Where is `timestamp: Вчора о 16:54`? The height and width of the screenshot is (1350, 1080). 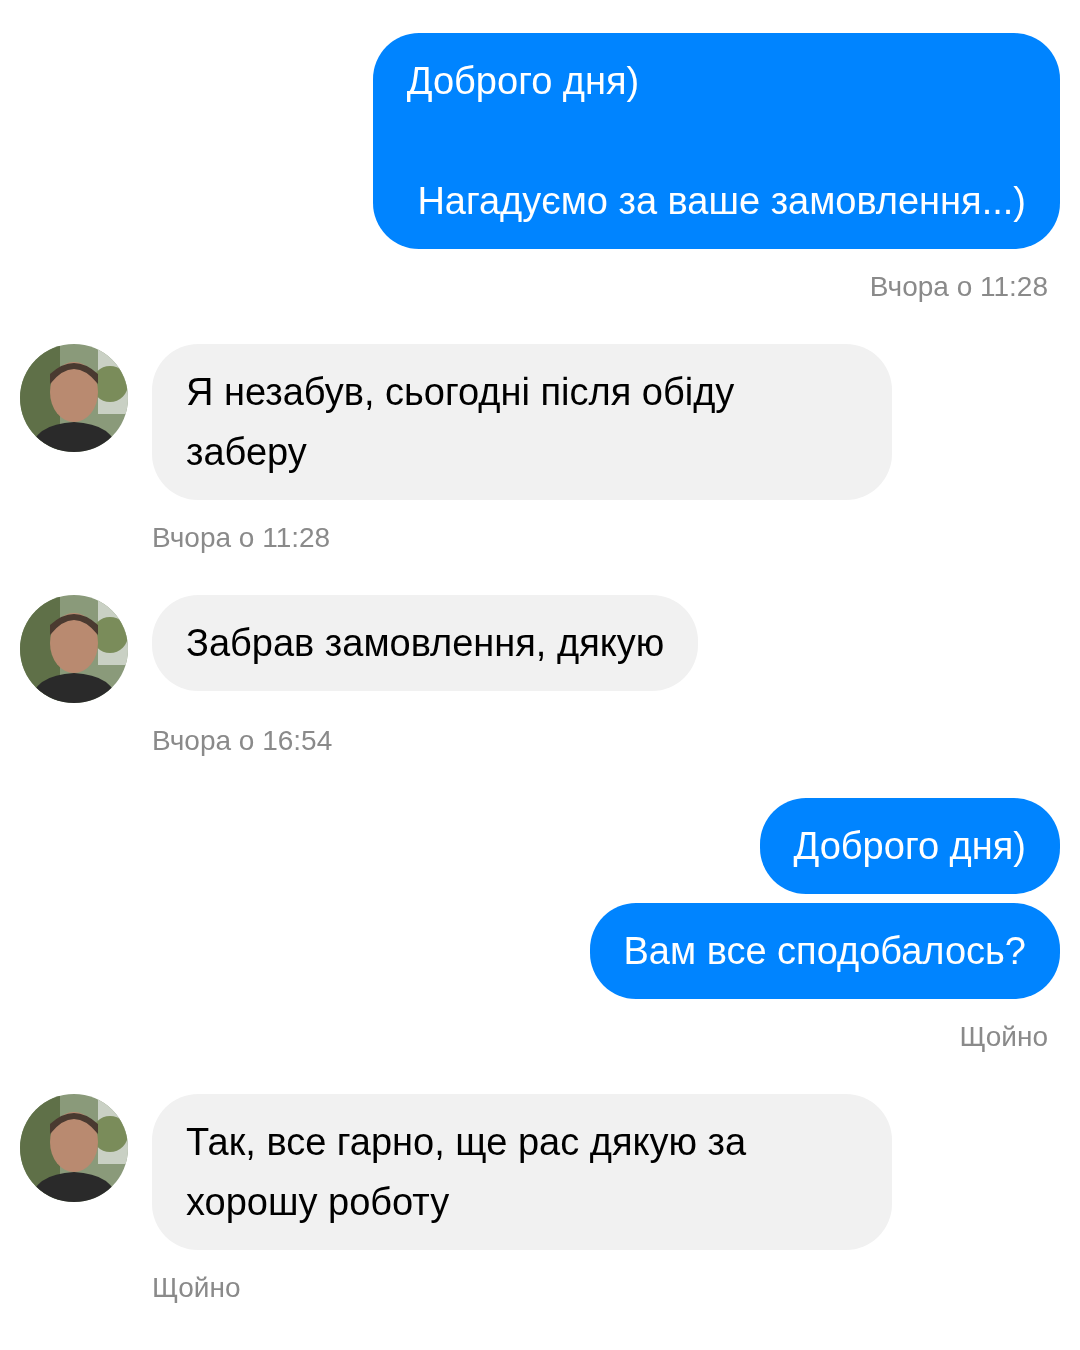 timestamp: Вчора о 16:54 is located at coordinates (242, 741).